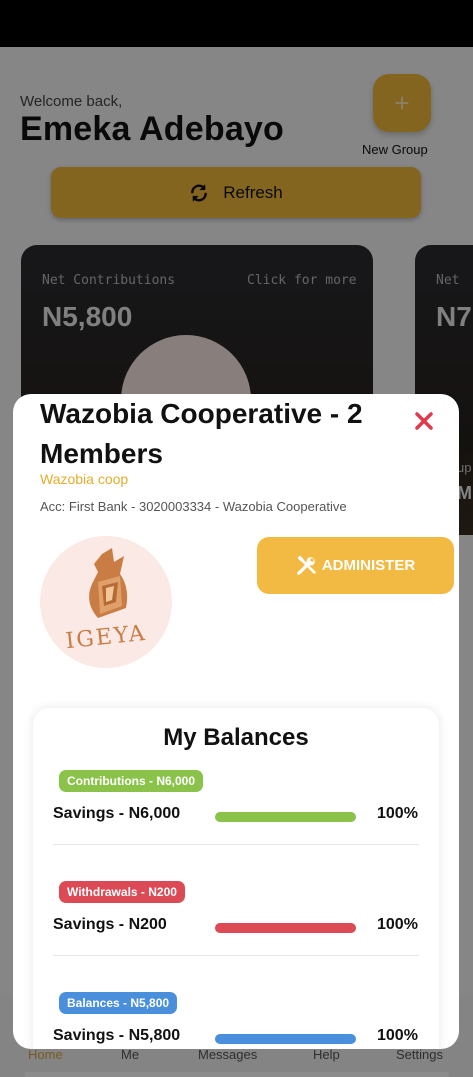 The height and width of the screenshot is (1077, 473). What do you see at coordinates (117, 1035) in the screenshot?
I see `balance-label: Savings - N5,800` at bounding box center [117, 1035].